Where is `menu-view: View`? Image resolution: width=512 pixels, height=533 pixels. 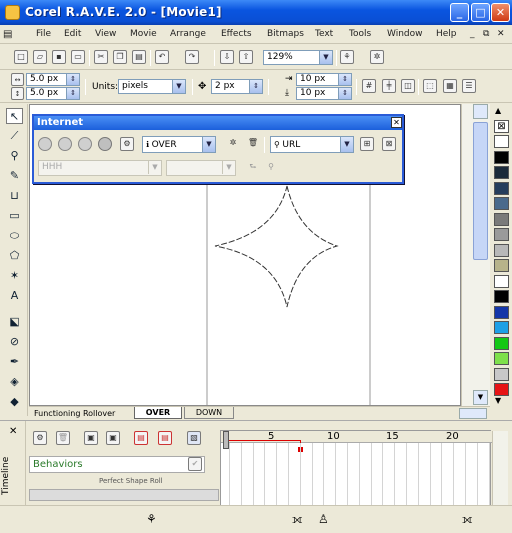
menu-view: View is located at coordinates (105, 34).